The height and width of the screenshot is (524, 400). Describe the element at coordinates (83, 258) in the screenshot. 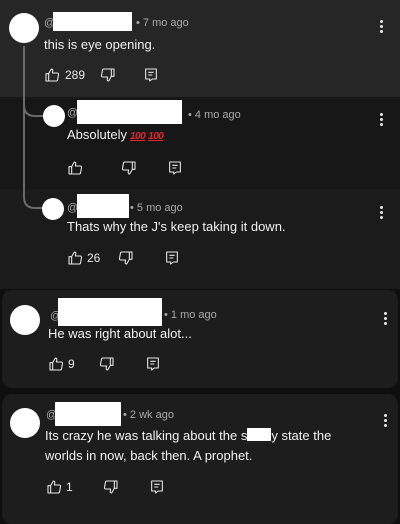

I see `like-button: 26` at that location.